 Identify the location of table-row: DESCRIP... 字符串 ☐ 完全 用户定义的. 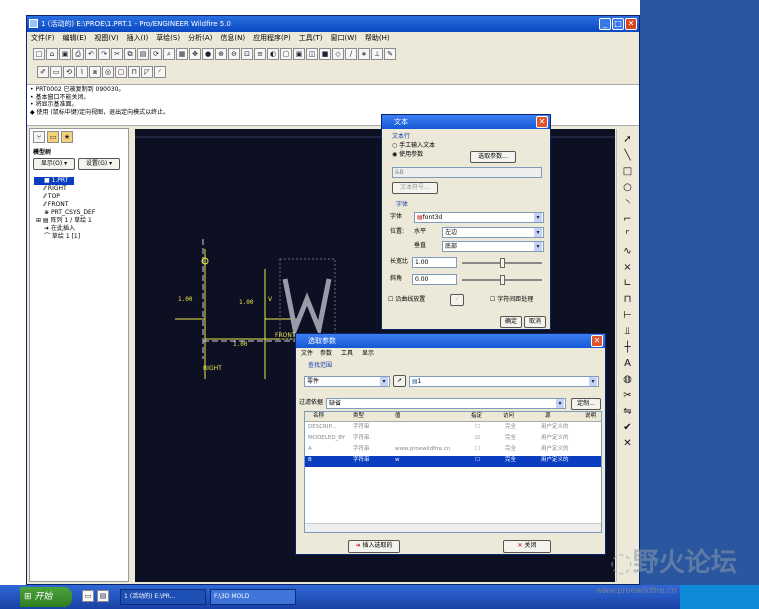
(453, 428).